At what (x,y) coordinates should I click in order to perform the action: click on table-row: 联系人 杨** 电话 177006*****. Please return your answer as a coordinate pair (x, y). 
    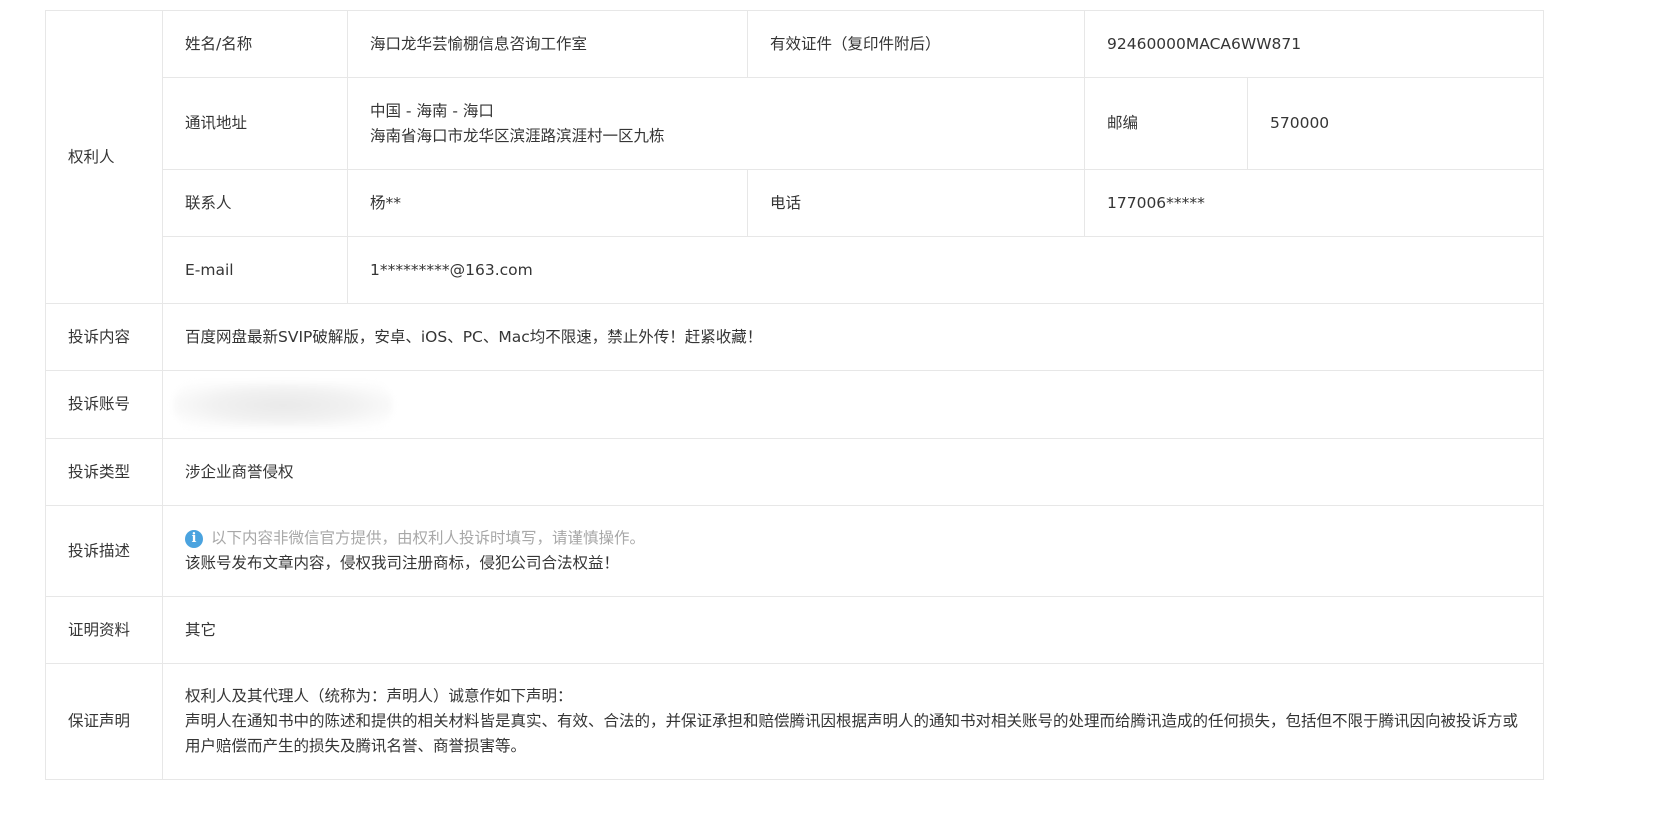
    Looking at the image, I should click on (795, 203).